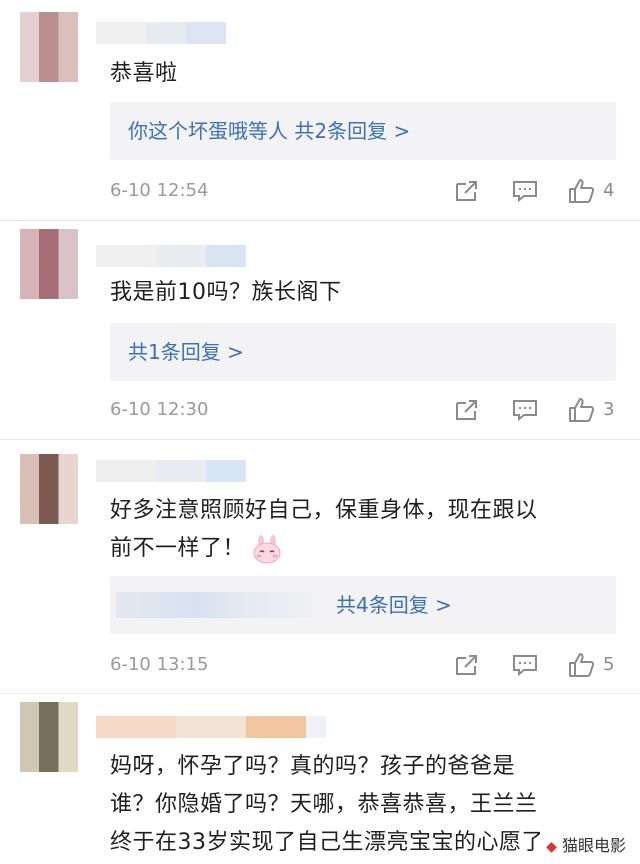  Describe the element at coordinates (551, 847) in the screenshot. I see `watermark-logo-icon: ◆` at that location.